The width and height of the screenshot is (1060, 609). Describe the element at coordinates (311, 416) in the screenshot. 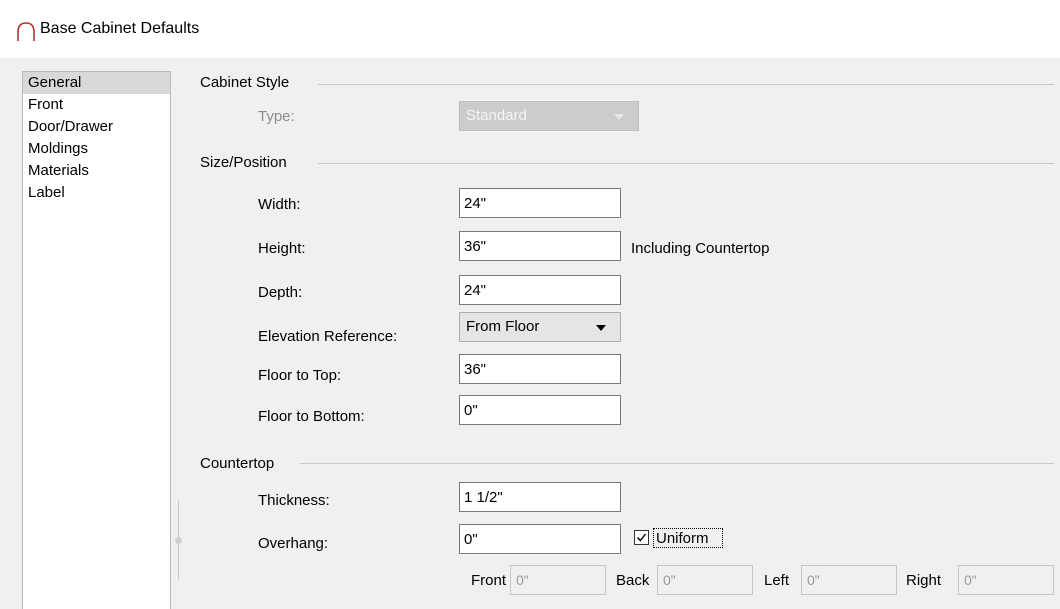

I see `floor-to-bottom-label: Floor to Bottom:` at that location.